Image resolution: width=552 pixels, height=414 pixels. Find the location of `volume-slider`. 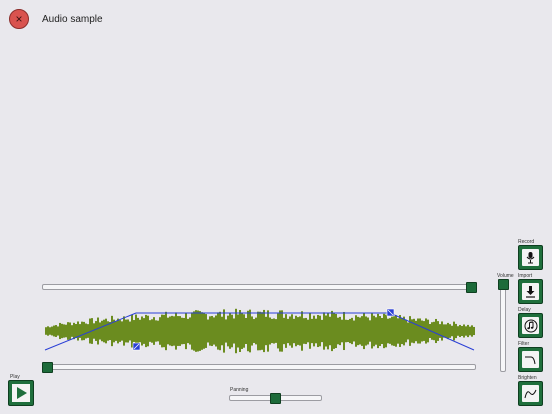

volume-slider is located at coordinates (503, 326).